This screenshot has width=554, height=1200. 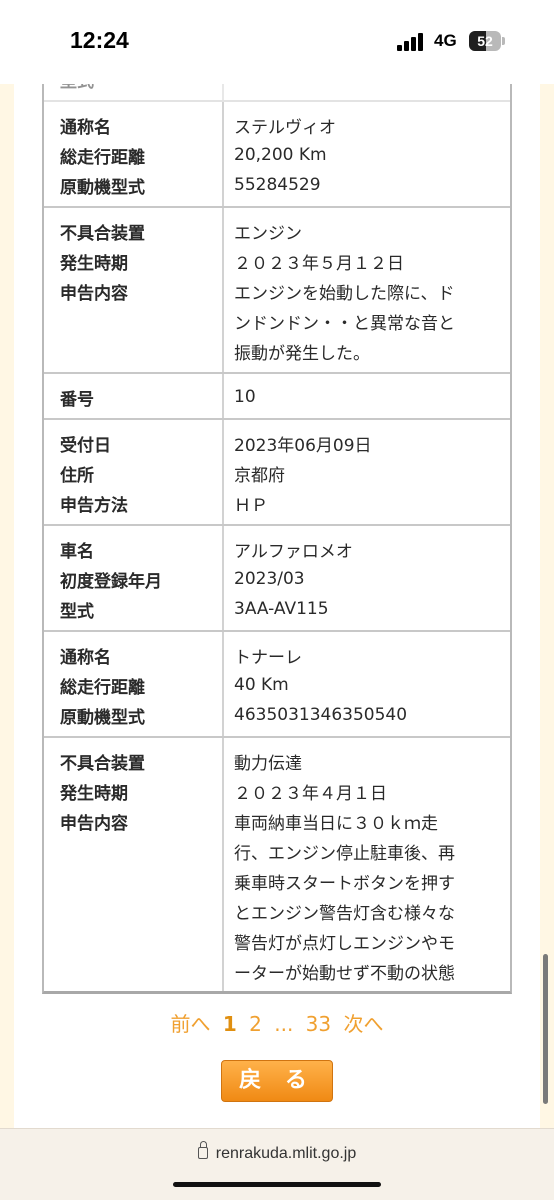 What do you see at coordinates (111, 581) in the screenshot?
I see `record-label: 初度登録年月` at bounding box center [111, 581].